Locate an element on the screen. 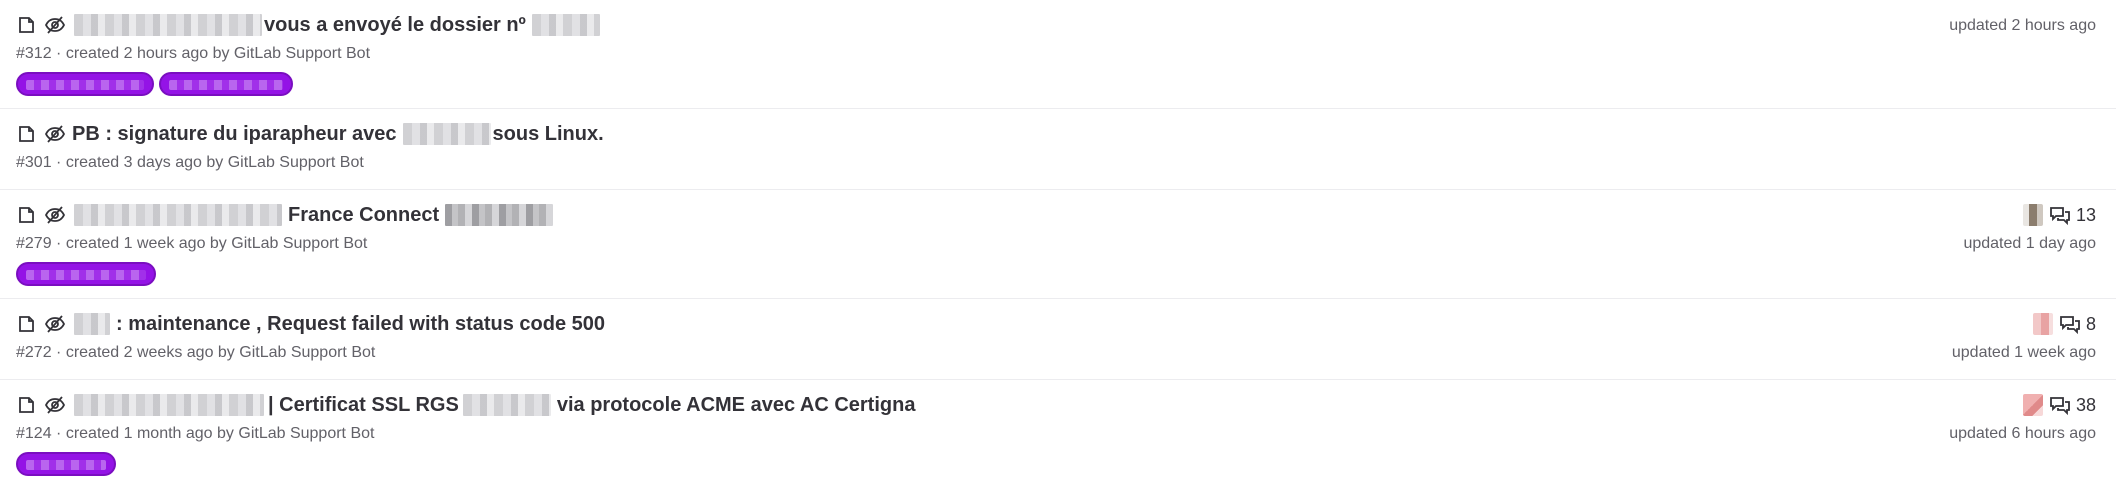  comments-count: 8 is located at coordinates (2077, 324).